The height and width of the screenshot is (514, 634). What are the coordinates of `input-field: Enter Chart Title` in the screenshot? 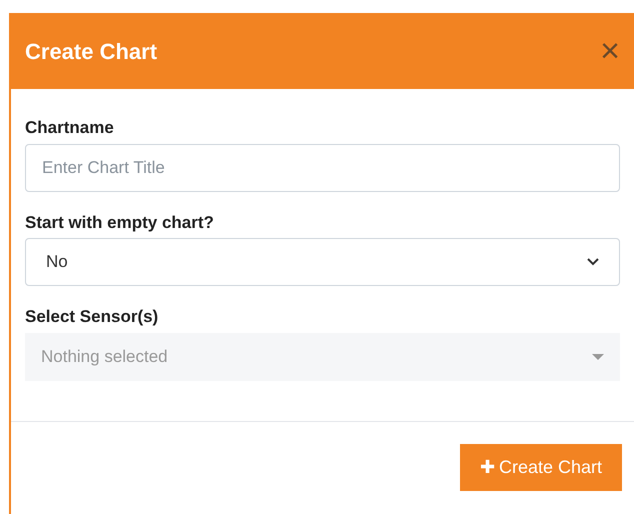 It's located at (322, 168).